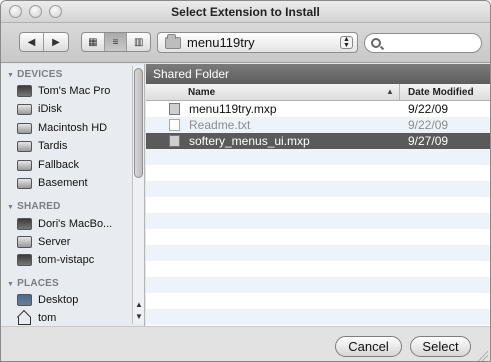 The height and width of the screenshot is (362, 491). I want to click on sidebar-item-tom-vistapc: tom-vistapc, so click(55, 260).